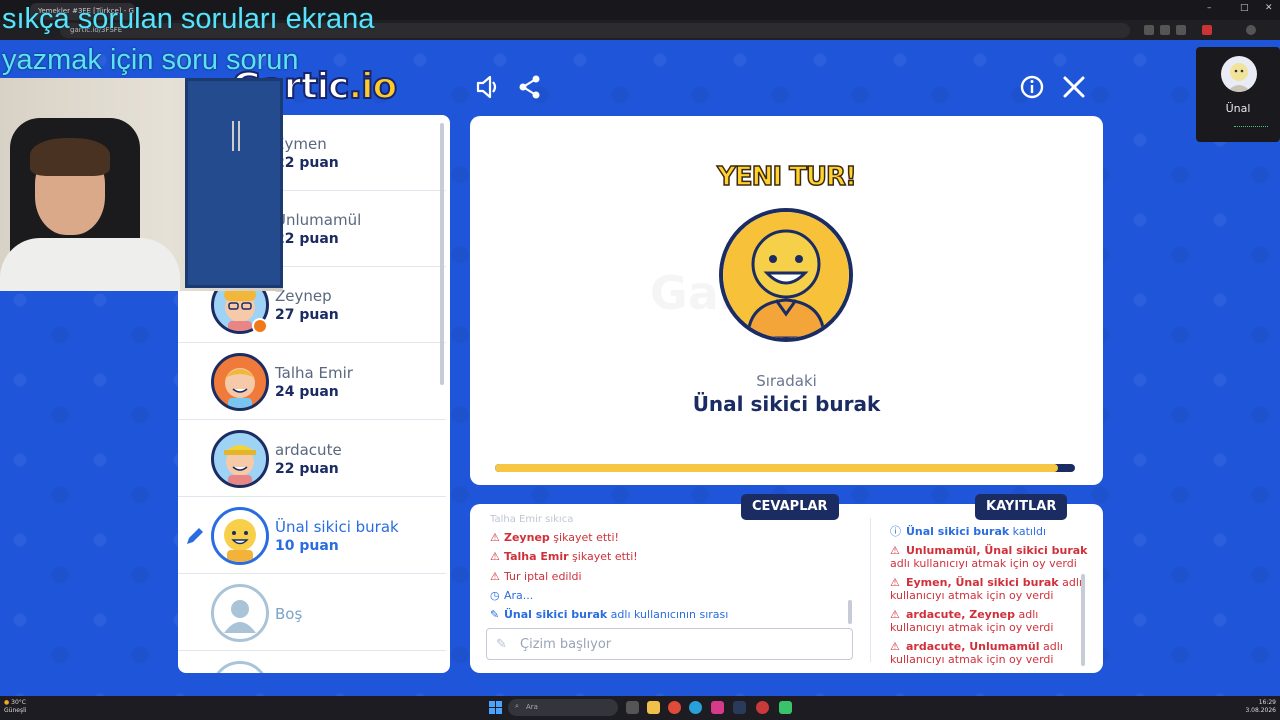  I want to click on answer-message: ⚠ Zeynep şikayet etti!, so click(554, 537).